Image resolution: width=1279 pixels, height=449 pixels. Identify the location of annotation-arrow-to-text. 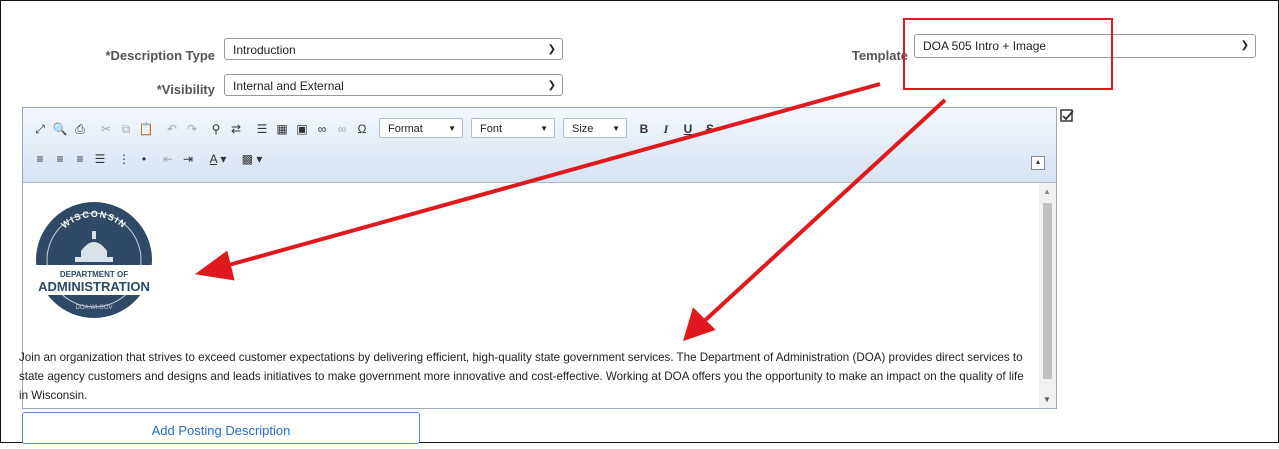
(822, 212).